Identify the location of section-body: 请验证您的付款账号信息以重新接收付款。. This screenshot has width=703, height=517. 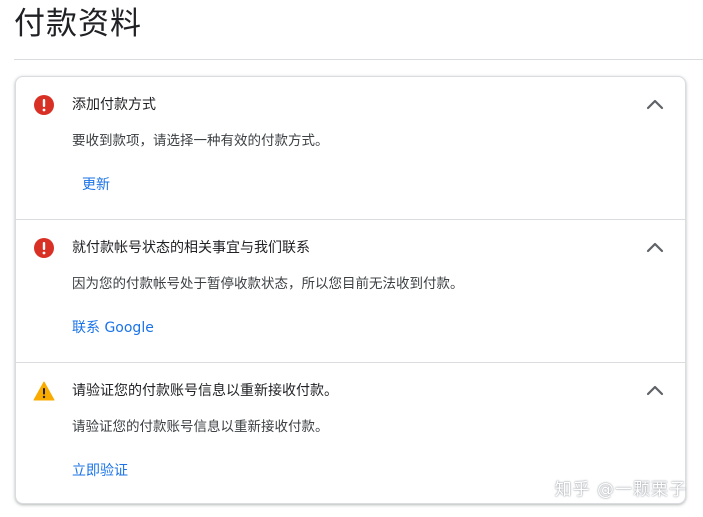
(200, 427).